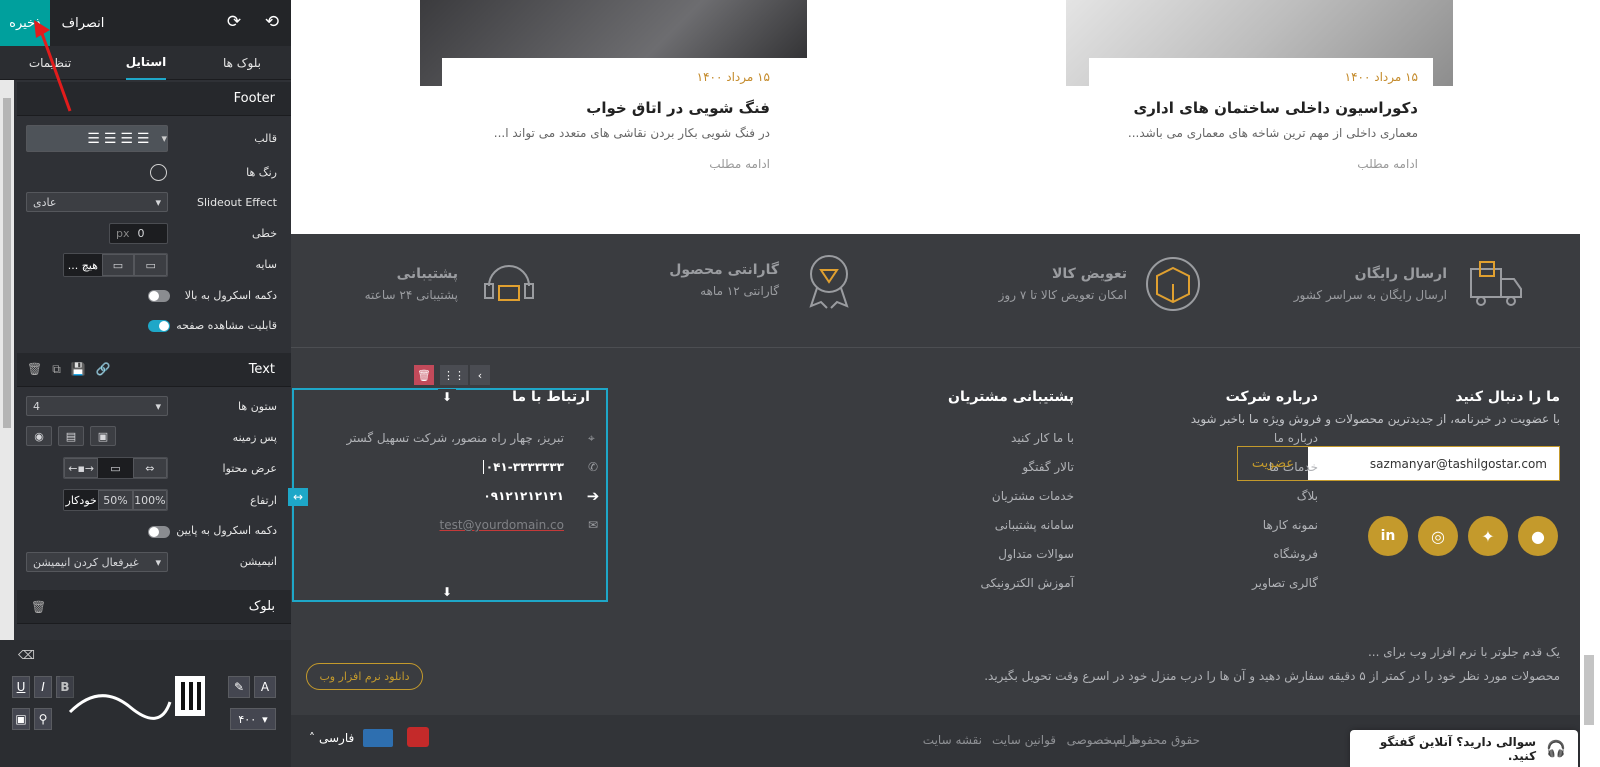 This screenshot has height=767, width=1600. I want to click on duplicate-icon: ⧉, so click(56, 369).